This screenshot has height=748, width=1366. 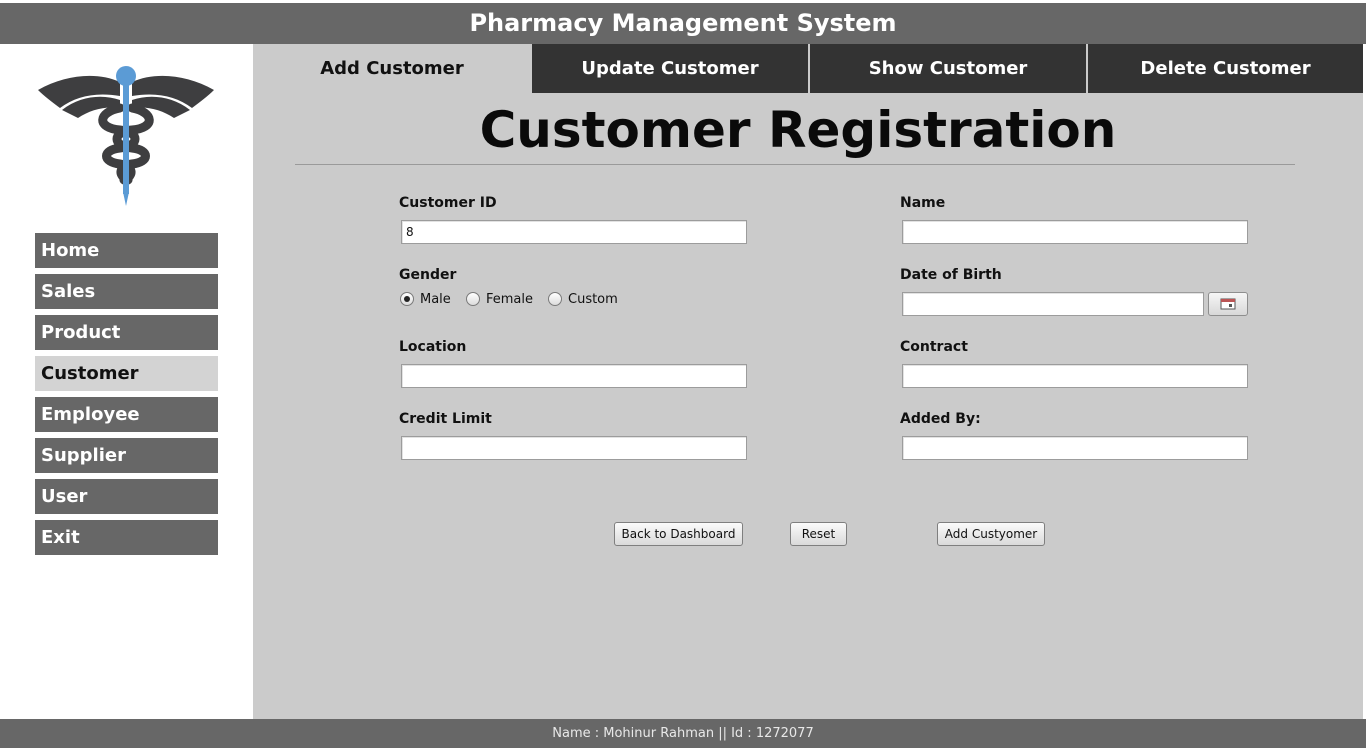 I want to click on footer-text: Name : Mohinur Rahman || Id : 1272077, so click(x=683, y=733).